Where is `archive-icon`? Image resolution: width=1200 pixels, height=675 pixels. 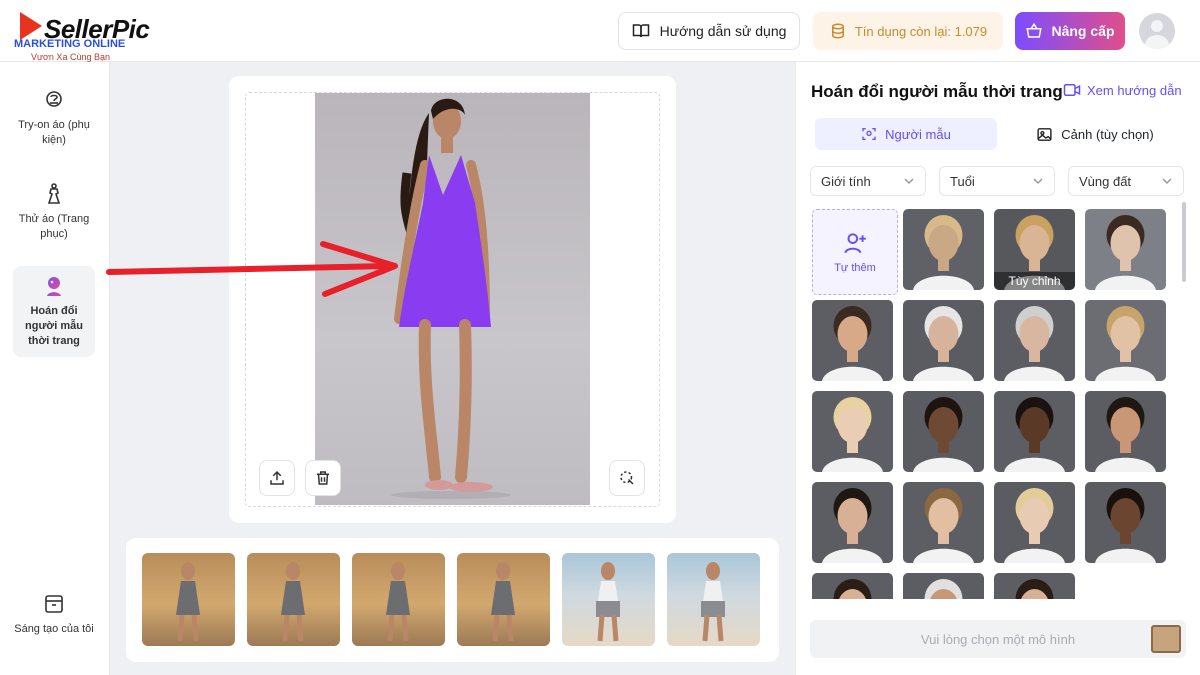 archive-icon is located at coordinates (54, 604).